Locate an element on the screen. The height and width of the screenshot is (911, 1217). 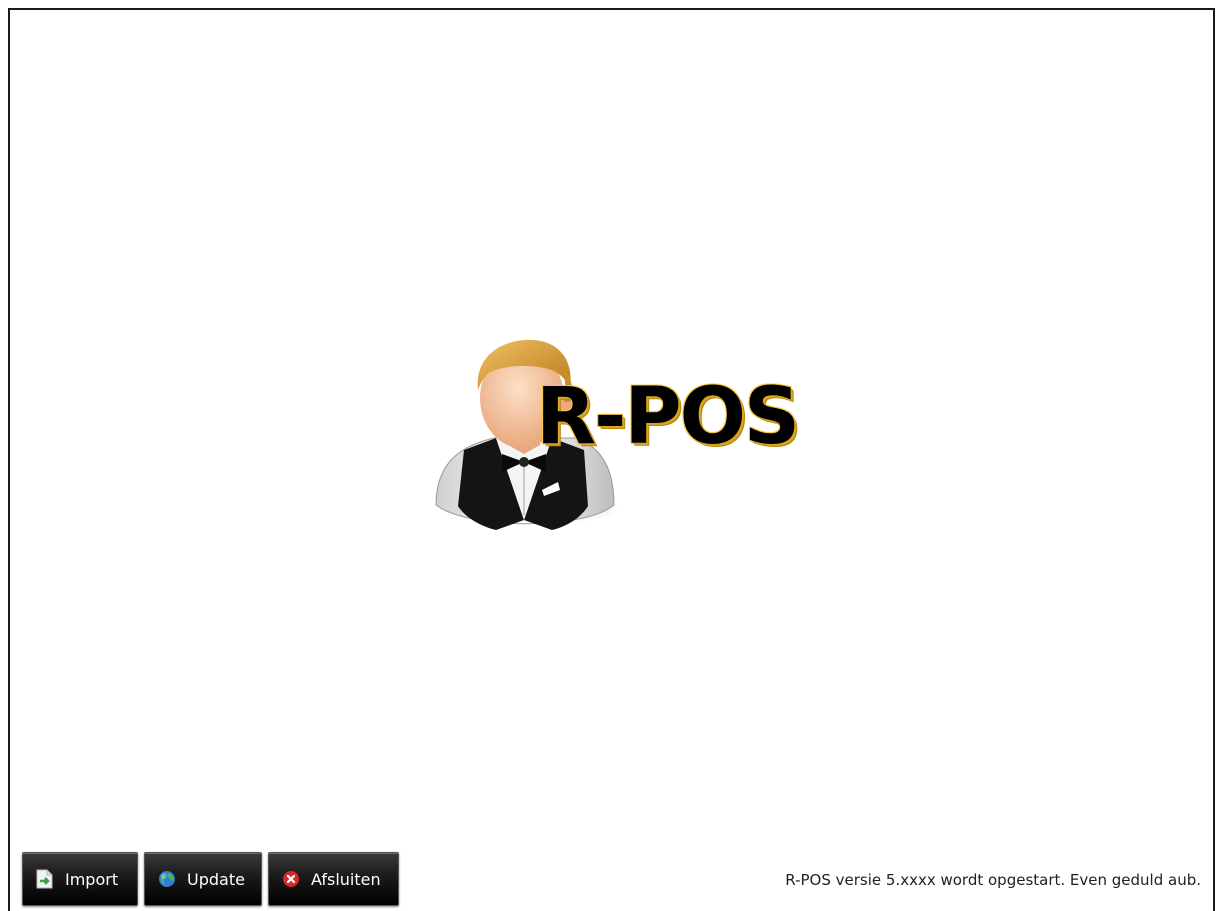
bottom-toolbar: Import Update Afsluiten is located at coordinates (210, 879).